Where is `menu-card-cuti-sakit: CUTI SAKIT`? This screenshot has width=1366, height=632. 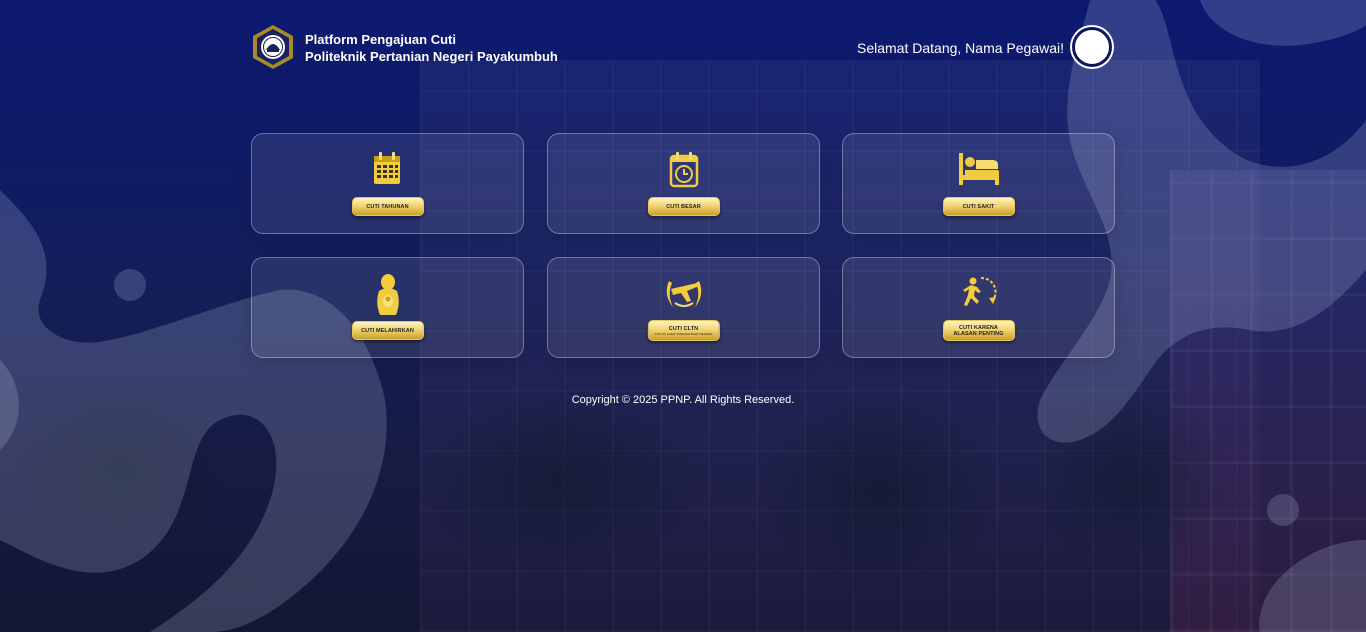 menu-card-cuti-sakit: CUTI SAKIT is located at coordinates (978, 183).